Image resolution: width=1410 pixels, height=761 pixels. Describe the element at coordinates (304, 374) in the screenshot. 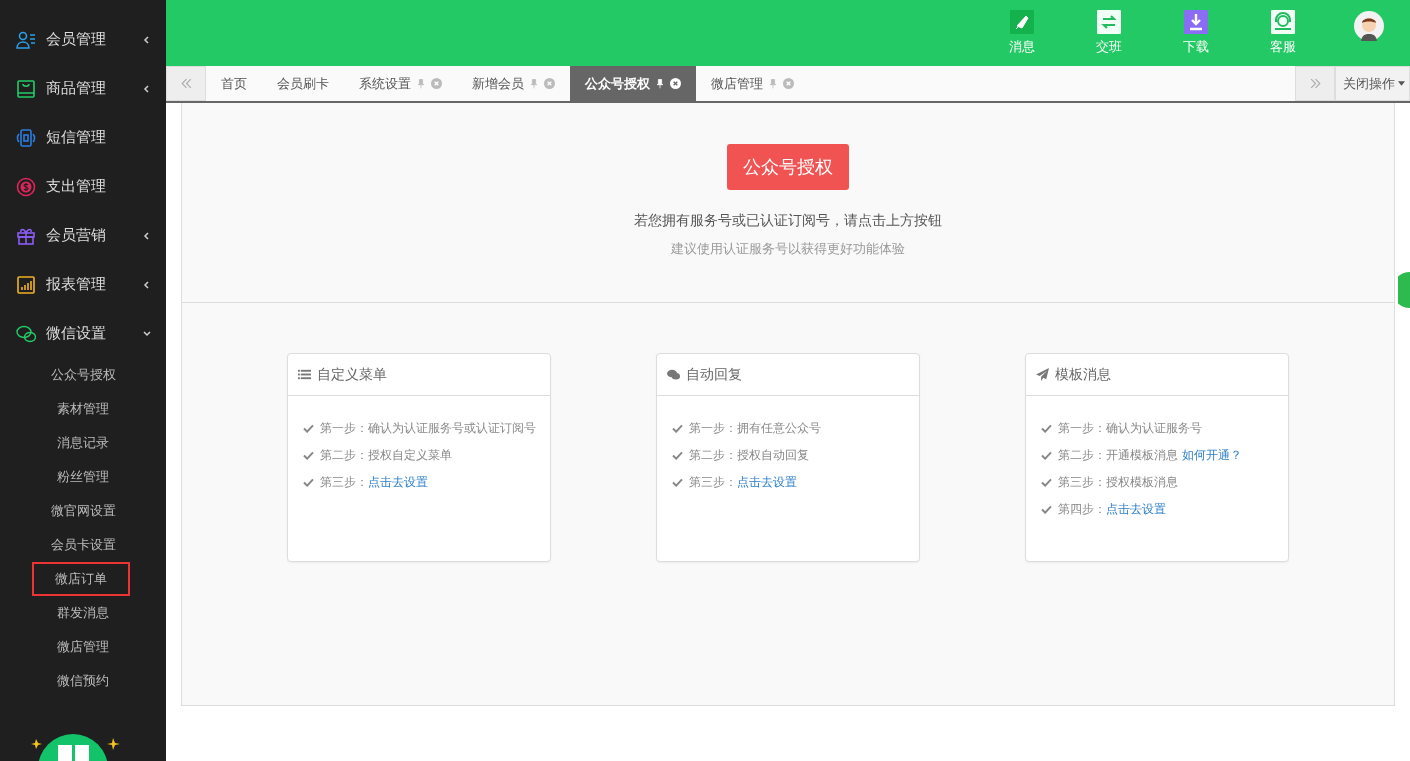

I see `list-icon` at that location.